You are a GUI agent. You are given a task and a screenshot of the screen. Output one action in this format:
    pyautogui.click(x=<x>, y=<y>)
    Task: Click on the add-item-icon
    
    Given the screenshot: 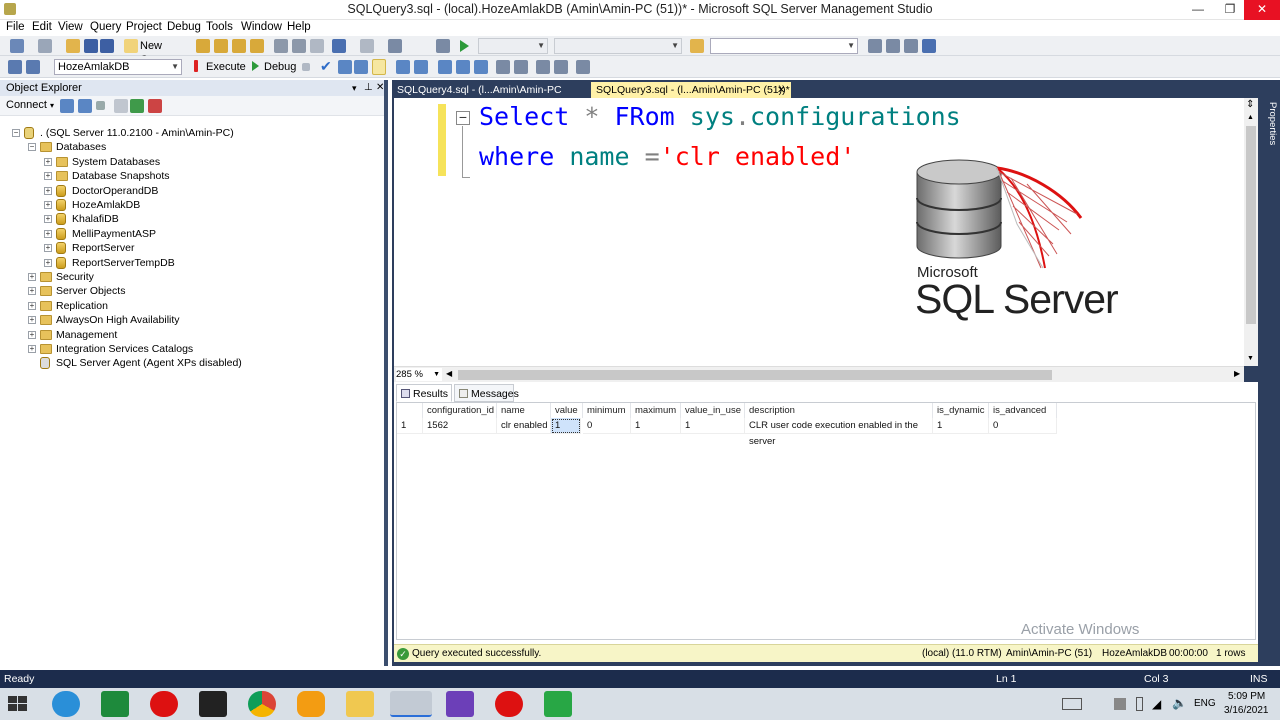 What is the action you would take?
    pyautogui.click(x=45, y=46)
    